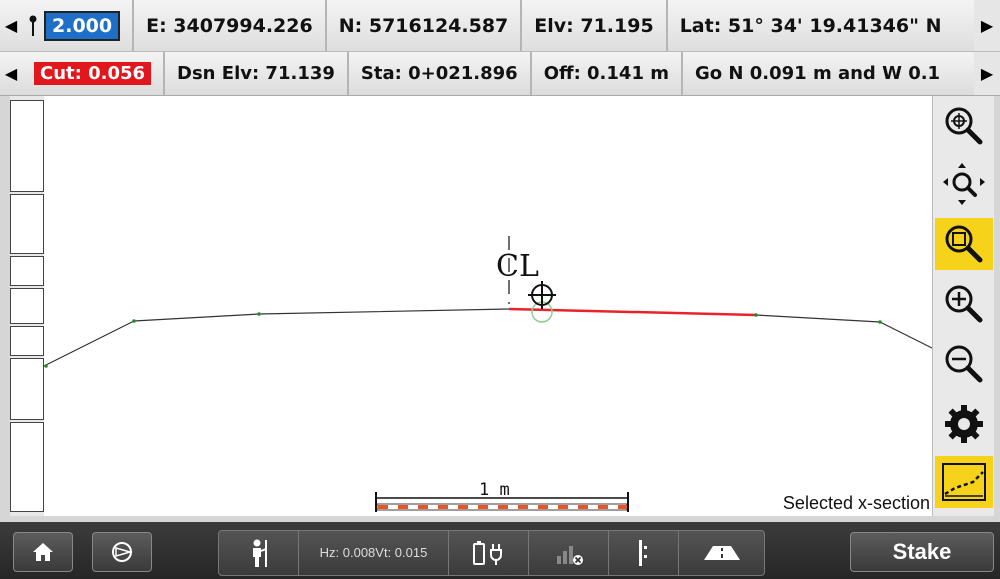 The image size is (1000, 579). I want to click on gear-icon, so click(964, 424).